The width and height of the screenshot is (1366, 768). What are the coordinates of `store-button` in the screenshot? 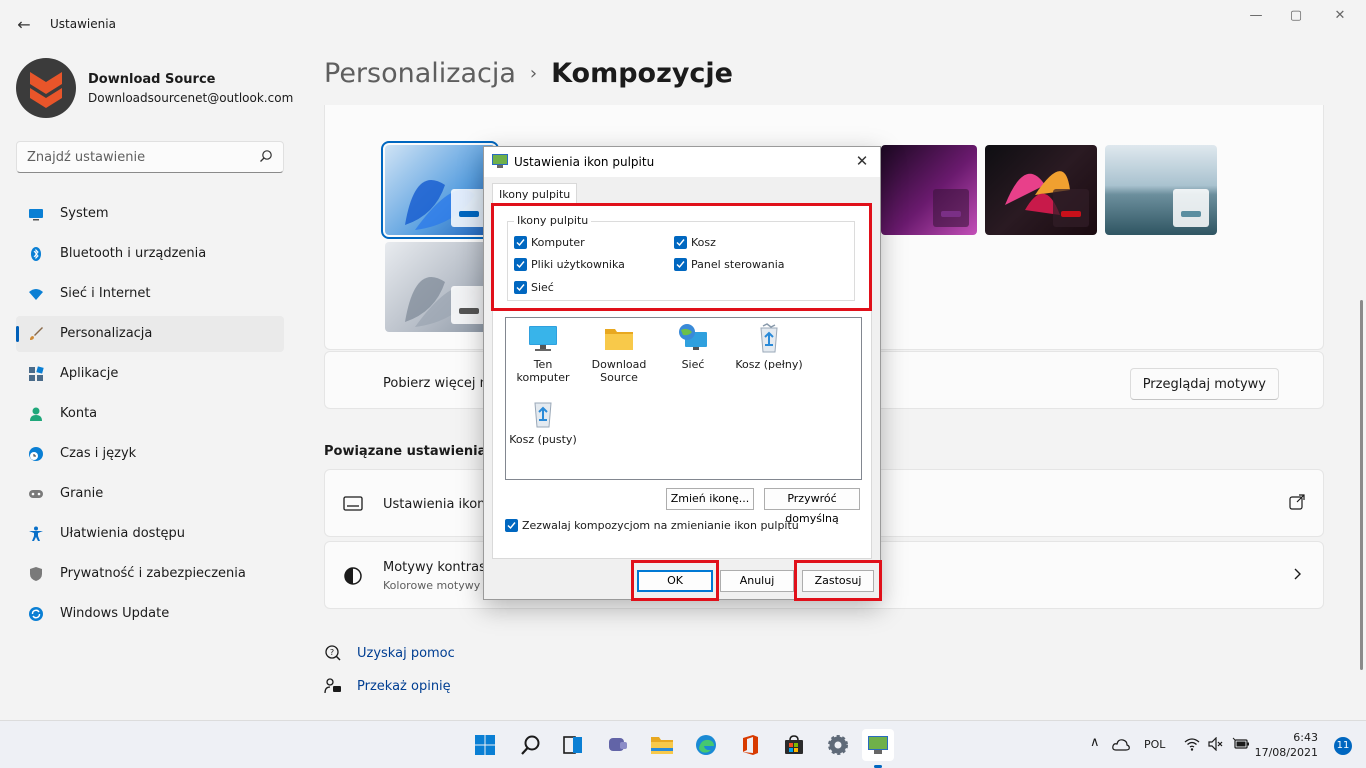 It's located at (794, 745).